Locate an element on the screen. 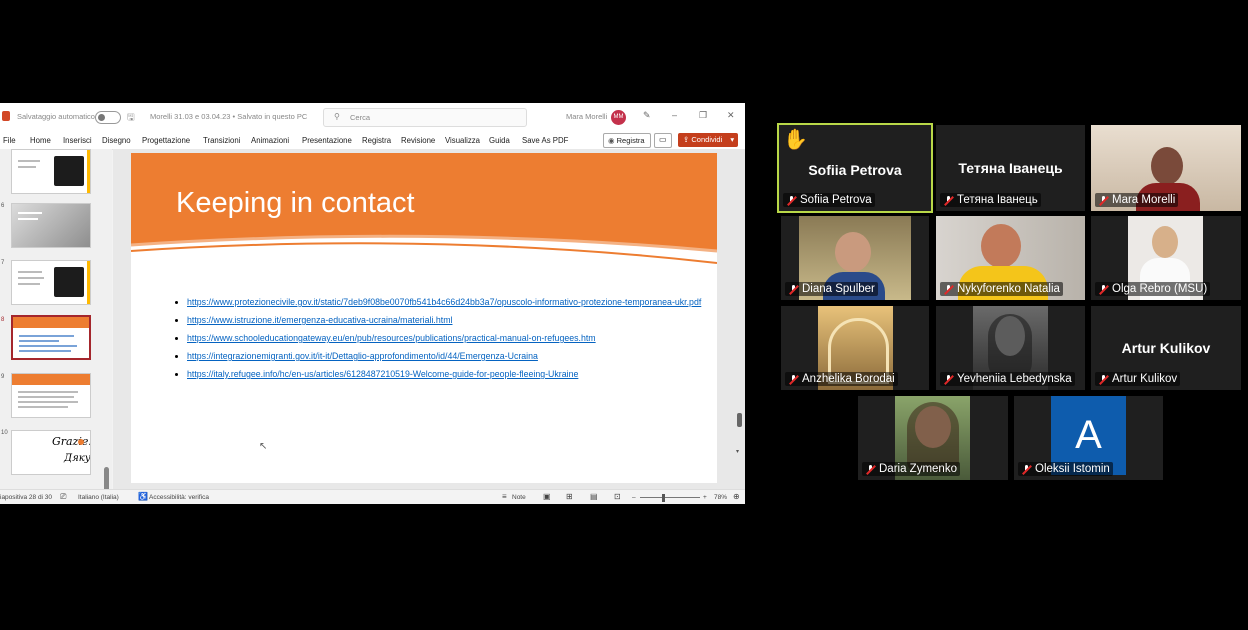 Image resolution: width=1248 pixels, height=630 pixels. record-button: ◉ Registra is located at coordinates (627, 140).